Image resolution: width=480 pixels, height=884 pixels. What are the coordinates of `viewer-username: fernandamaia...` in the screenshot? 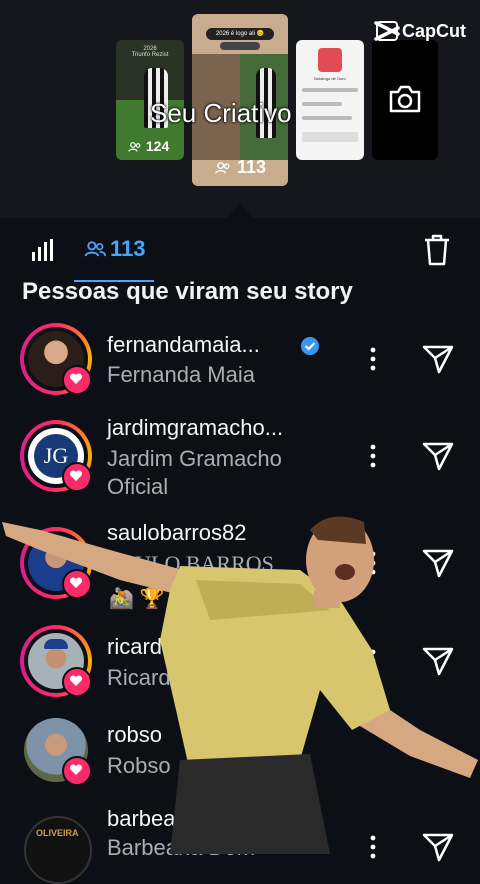 It's located at (183, 345).